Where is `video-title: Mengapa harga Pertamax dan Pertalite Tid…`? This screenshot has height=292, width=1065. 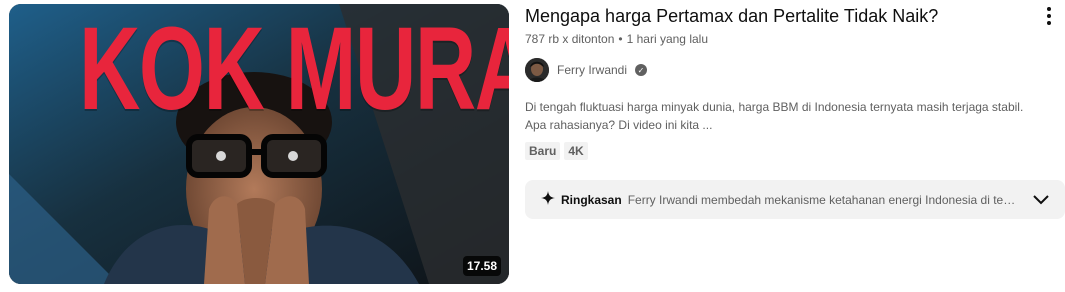
video-title: Mengapa harga Pertamax dan Pertalite Tid… is located at coordinates (780, 16).